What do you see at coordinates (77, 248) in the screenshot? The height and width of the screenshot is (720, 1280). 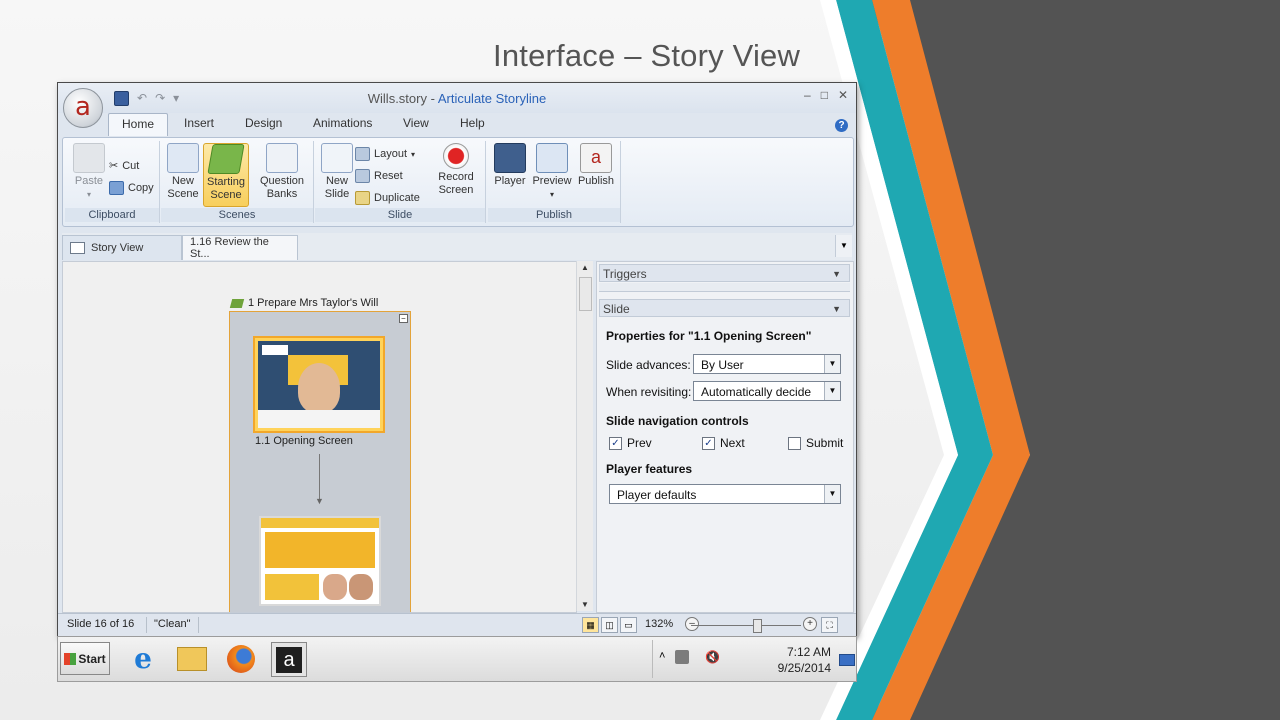 I see `story-view-icon` at bounding box center [77, 248].